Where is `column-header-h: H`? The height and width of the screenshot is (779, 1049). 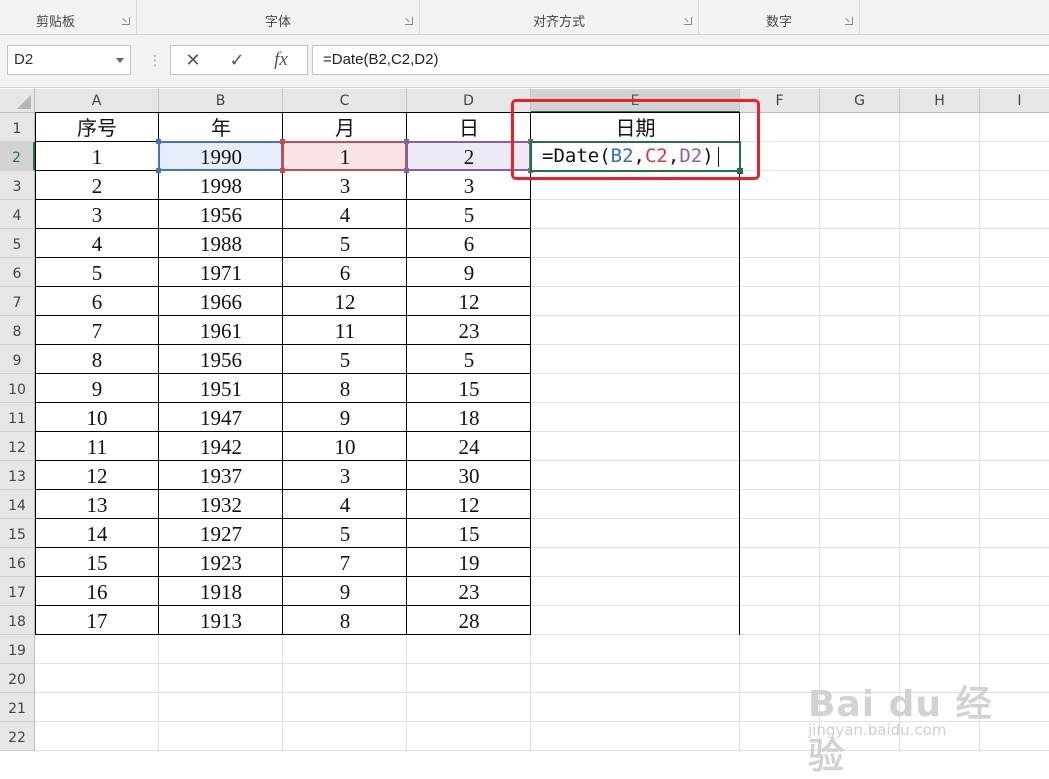
column-header-h: H is located at coordinates (940, 101).